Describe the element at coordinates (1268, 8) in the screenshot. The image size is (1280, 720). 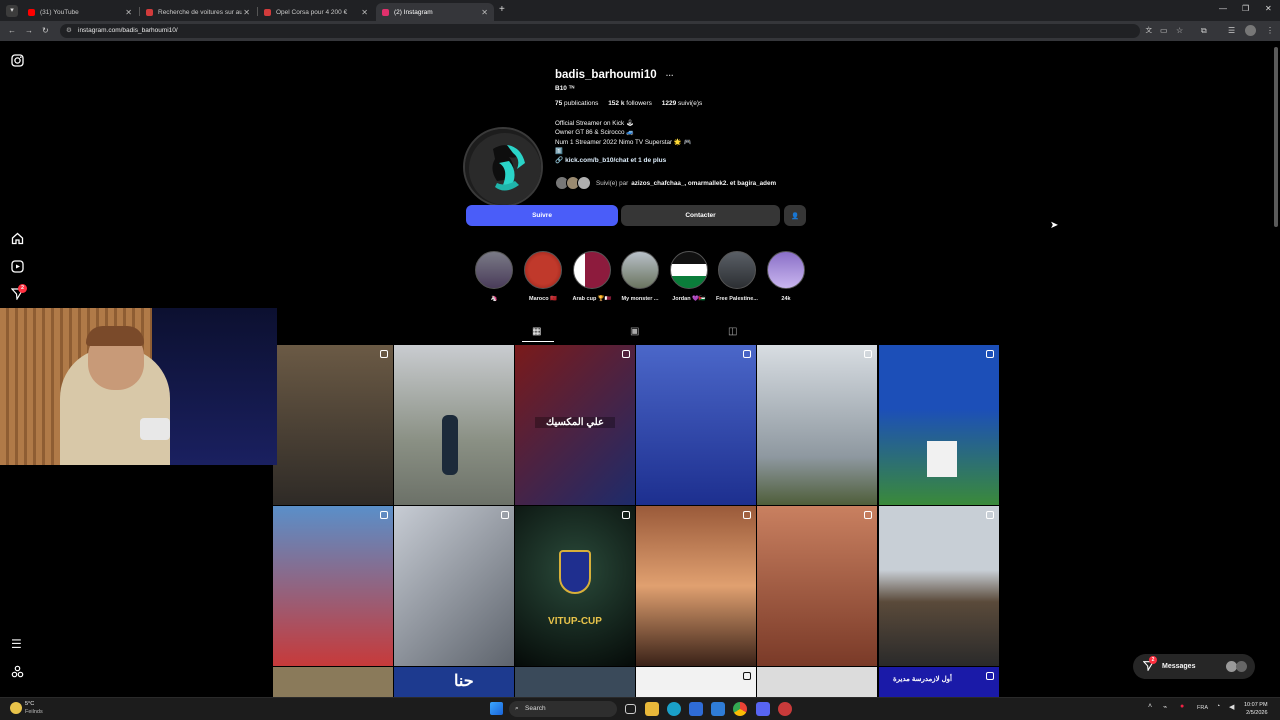
I see `close-window-icon: ✕` at that location.